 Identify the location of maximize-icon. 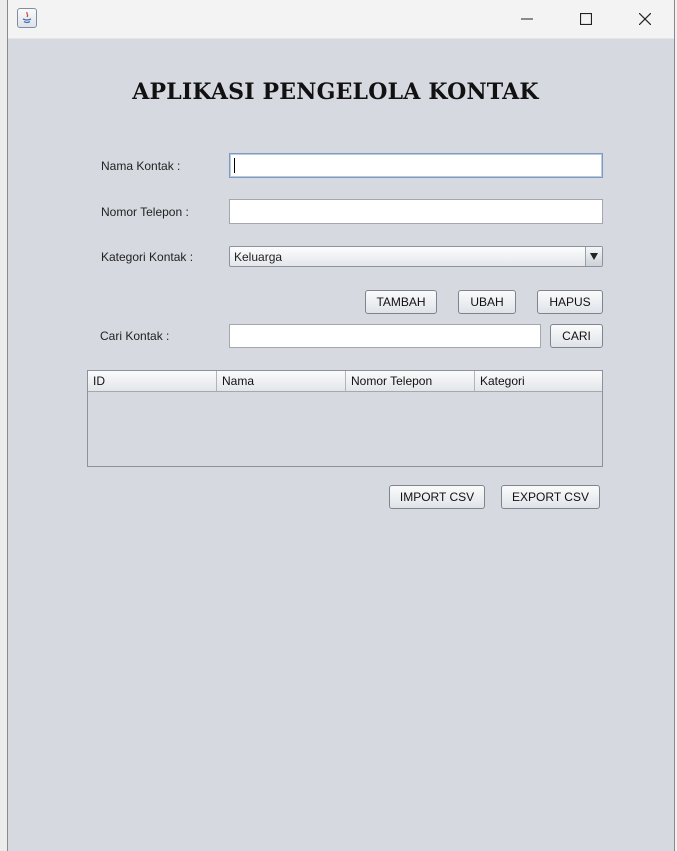
(586, 19).